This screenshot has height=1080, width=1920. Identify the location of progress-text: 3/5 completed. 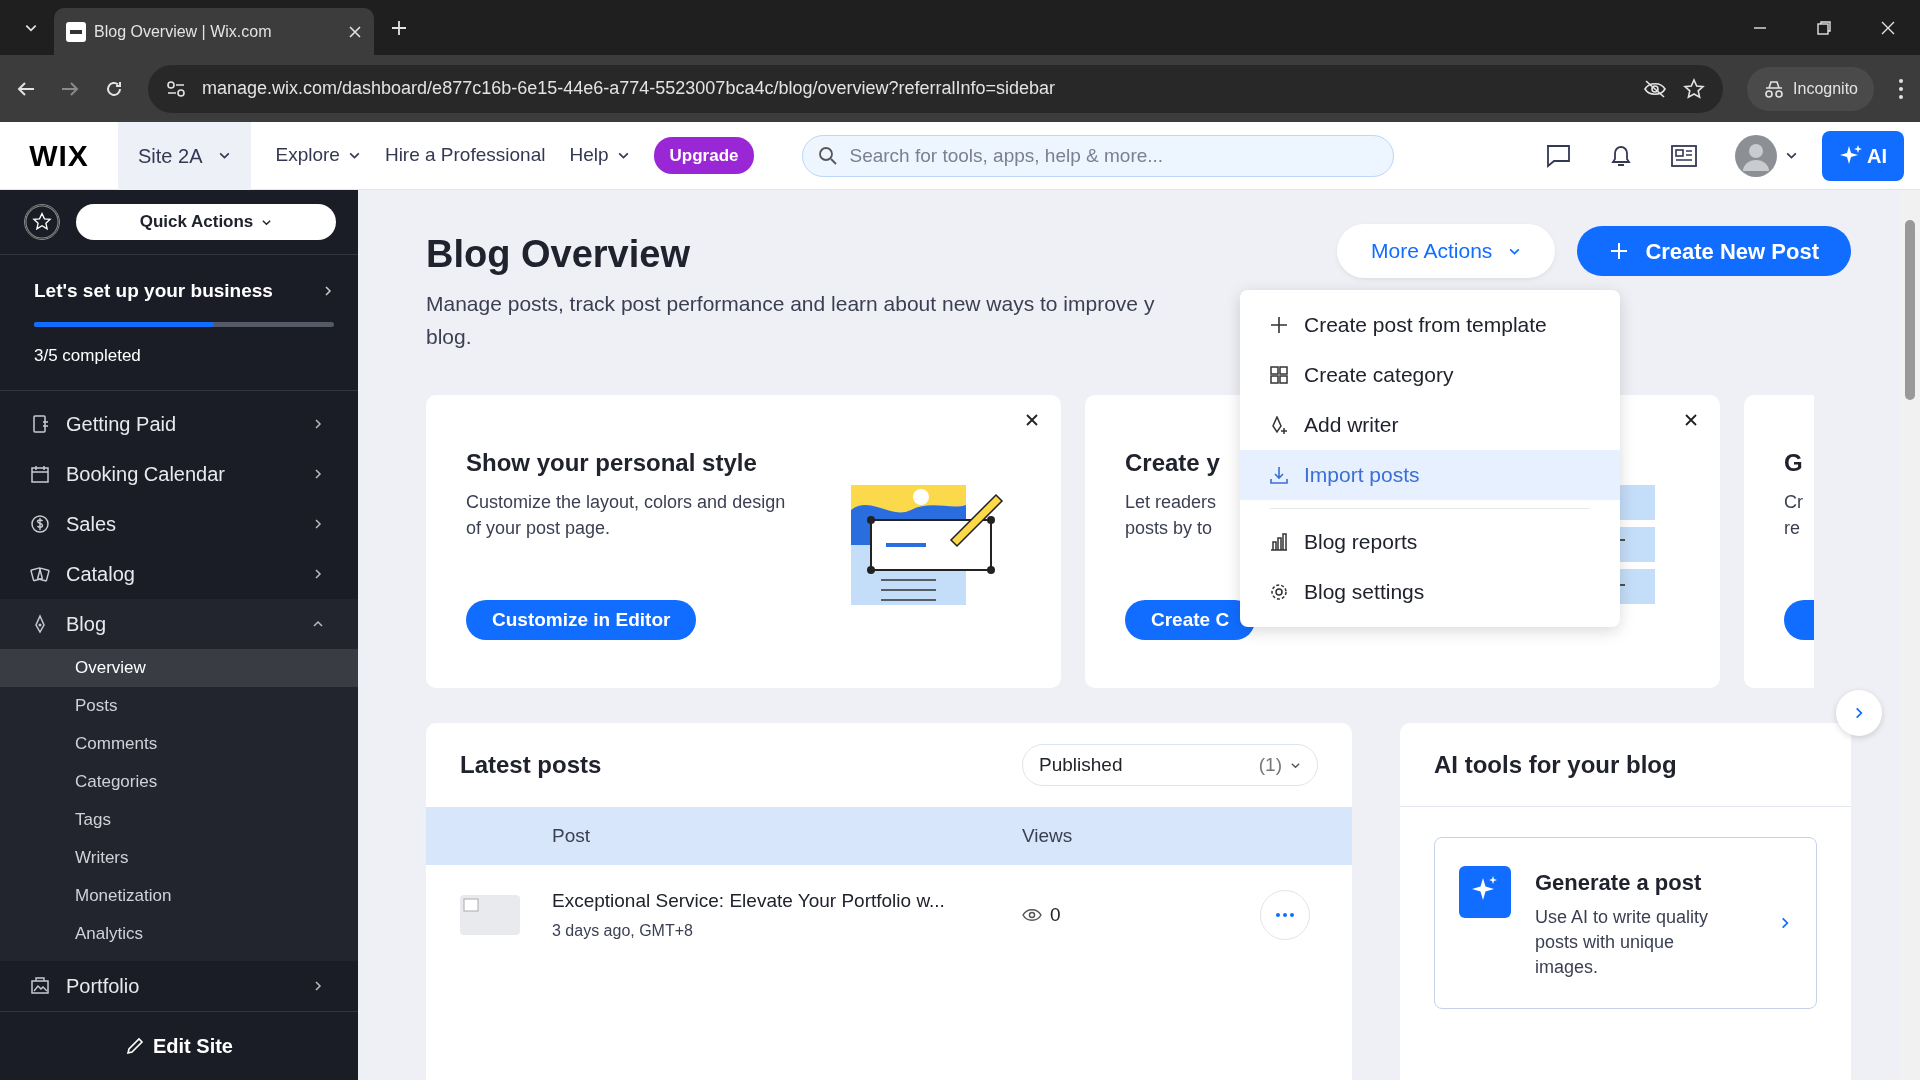
(88, 355).